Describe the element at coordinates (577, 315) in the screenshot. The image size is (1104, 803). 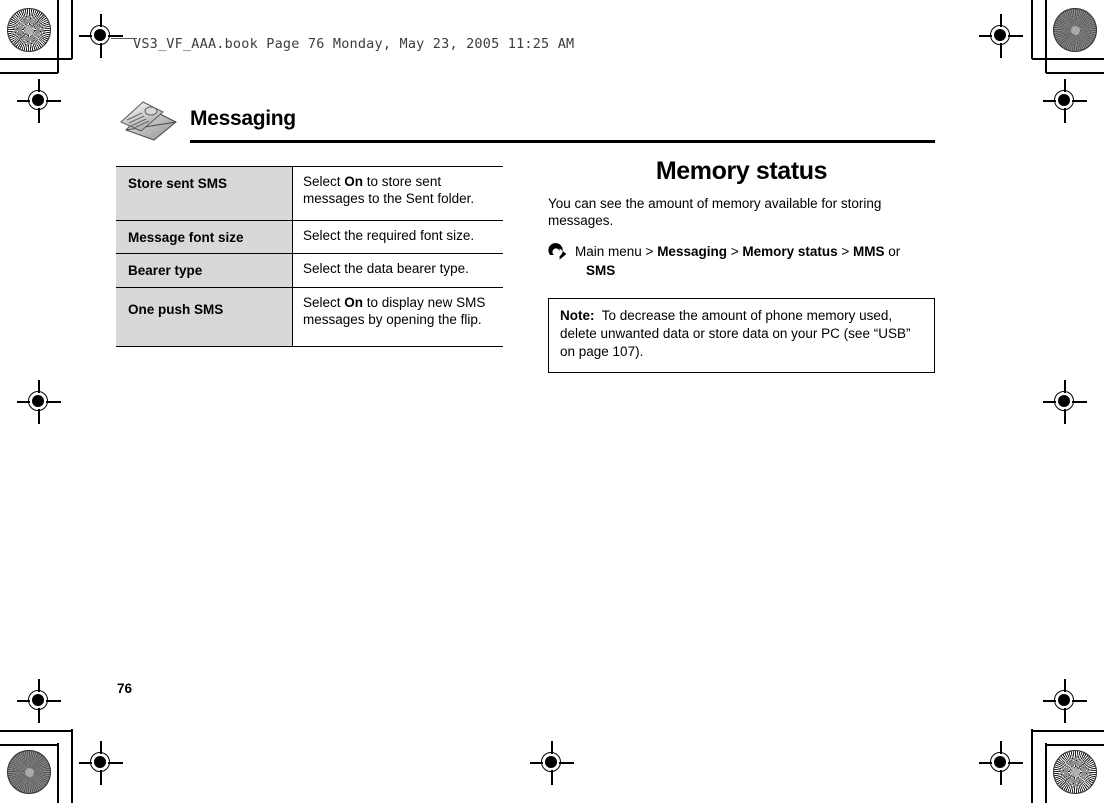
I see `note-label: Note:` at that location.